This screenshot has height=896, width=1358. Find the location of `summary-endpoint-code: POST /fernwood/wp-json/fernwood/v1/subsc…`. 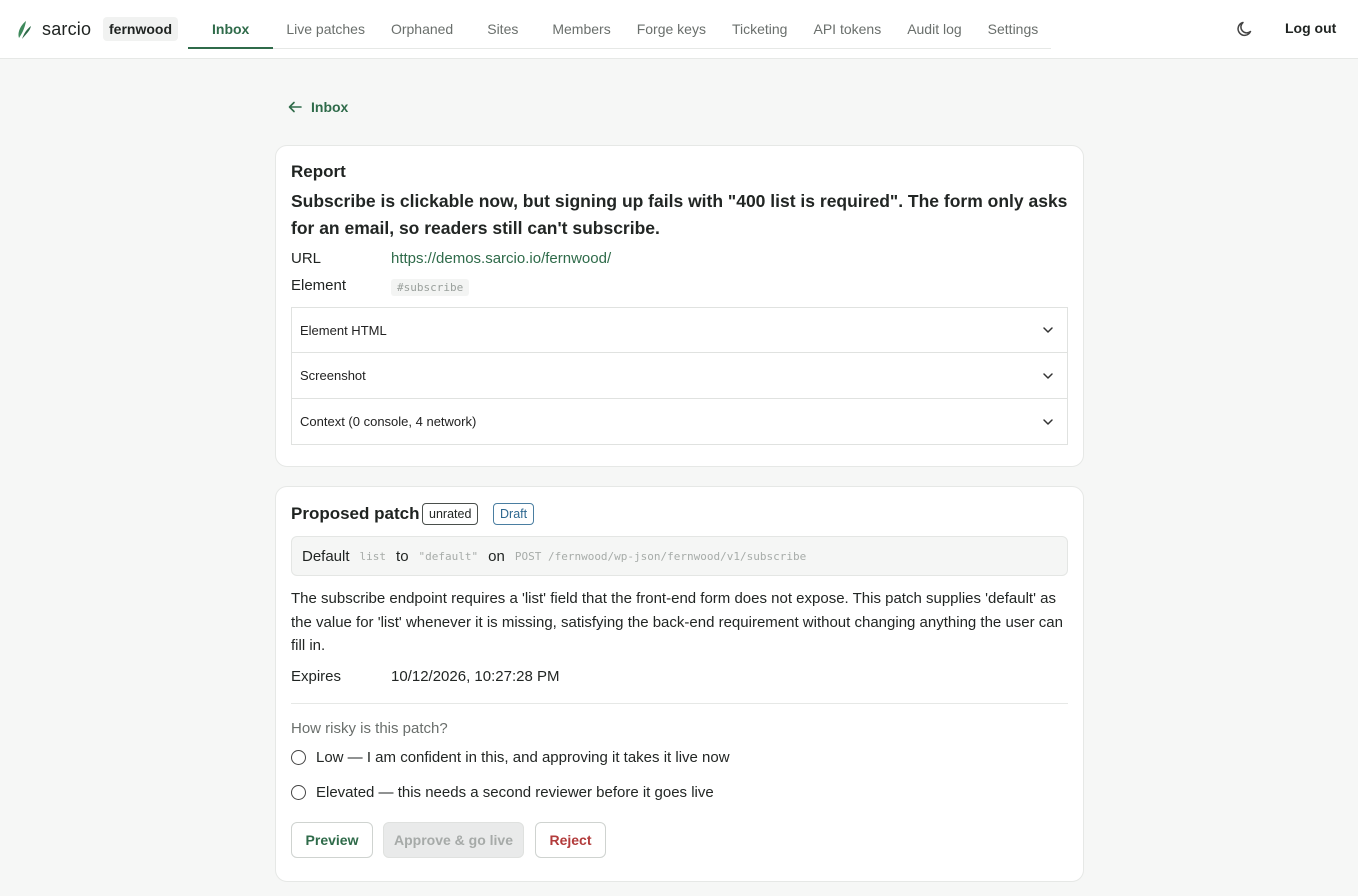

summary-endpoint-code: POST /fernwood/wp-json/fernwood/v1/subsc… is located at coordinates (660, 556).